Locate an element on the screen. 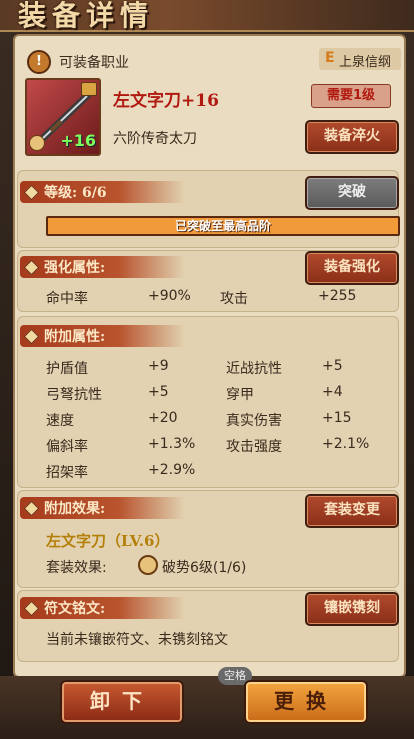 Image resolution: width=414 pixels, height=739 pixels. rarity-icon is located at coordinates (37, 143).